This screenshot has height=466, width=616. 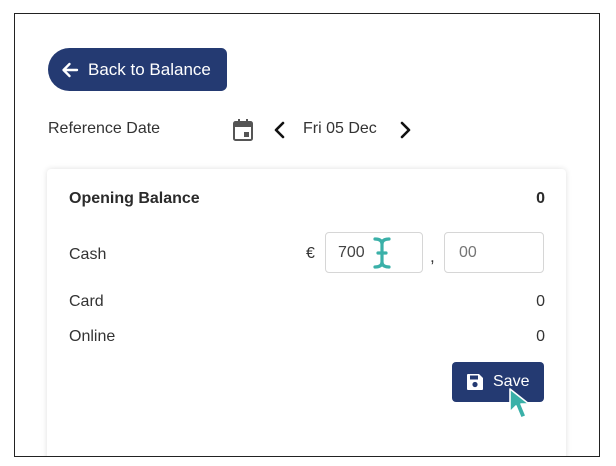 What do you see at coordinates (258, 130) in the screenshot?
I see `reference-date-row: Reference Date Fri 05 Dec` at bounding box center [258, 130].